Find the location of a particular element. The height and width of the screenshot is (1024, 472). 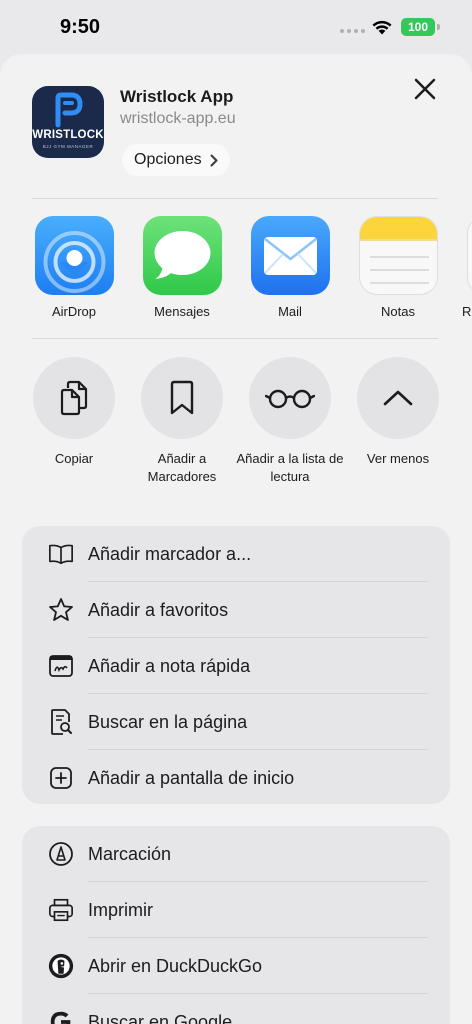

menu-item-markup: Marcación is located at coordinates (236, 854).